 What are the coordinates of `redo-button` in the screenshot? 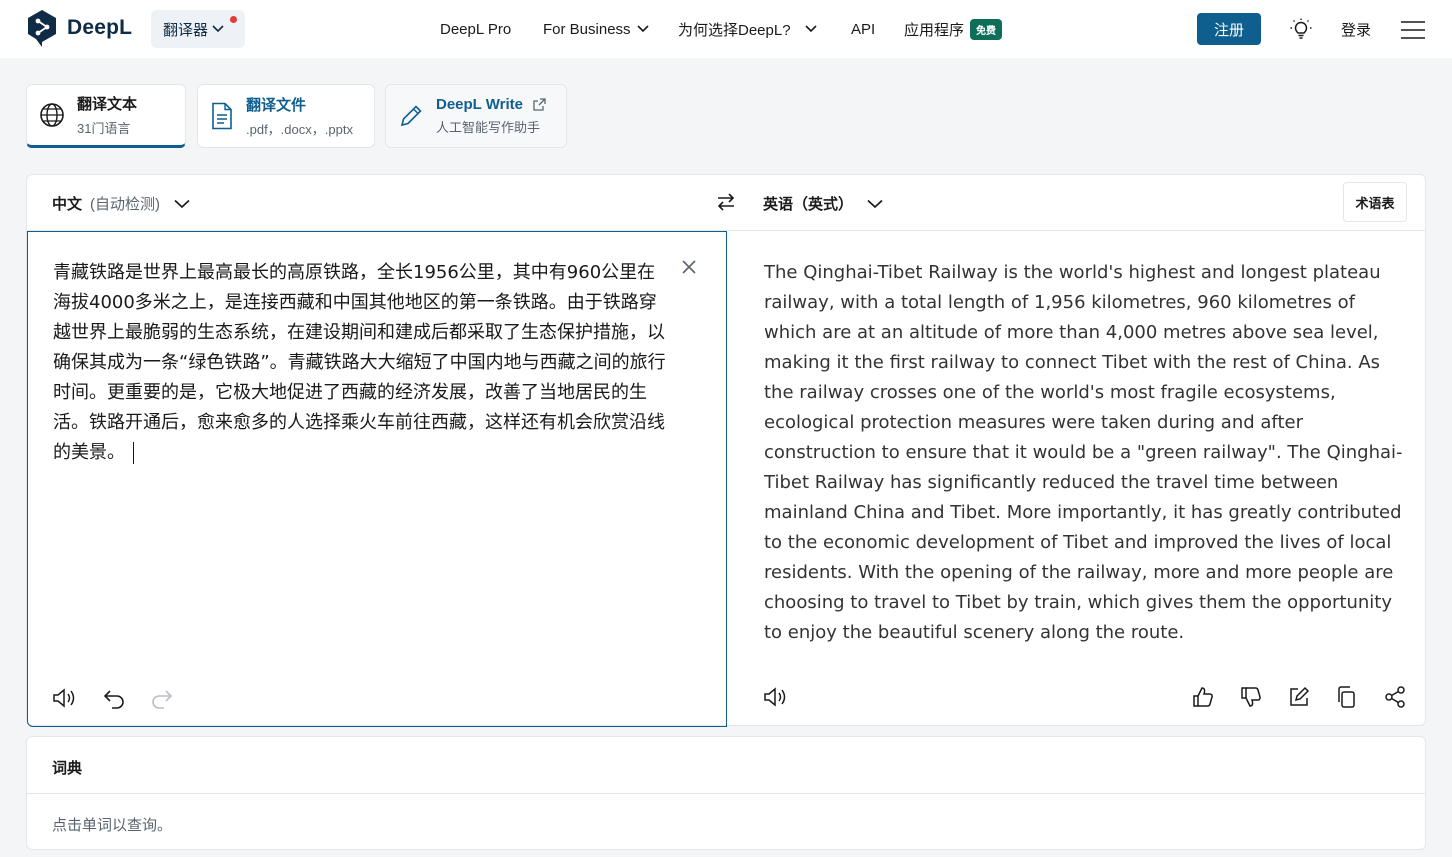 It's located at (162, 698).